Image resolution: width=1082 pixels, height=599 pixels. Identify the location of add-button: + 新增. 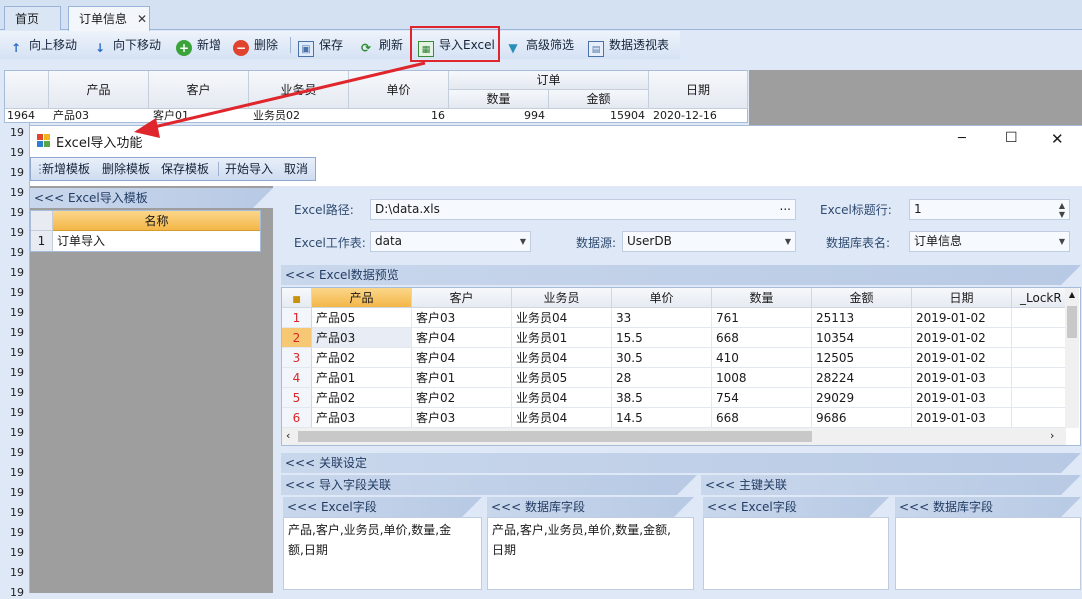
(198, 45).